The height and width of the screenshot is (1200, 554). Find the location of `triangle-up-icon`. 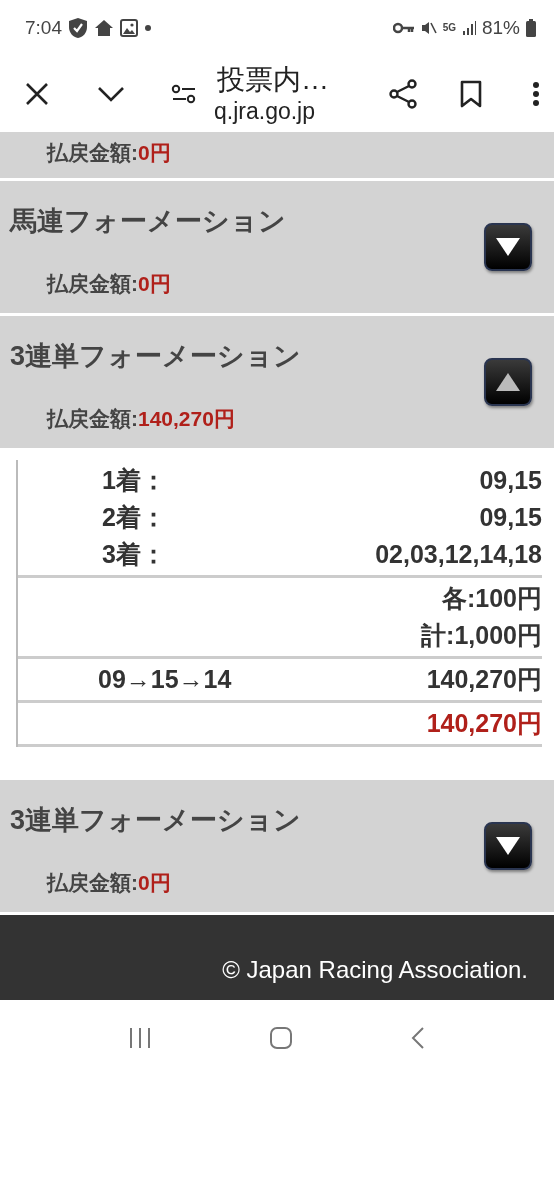

triangle-up-icon is located at coordinates (508, 382).